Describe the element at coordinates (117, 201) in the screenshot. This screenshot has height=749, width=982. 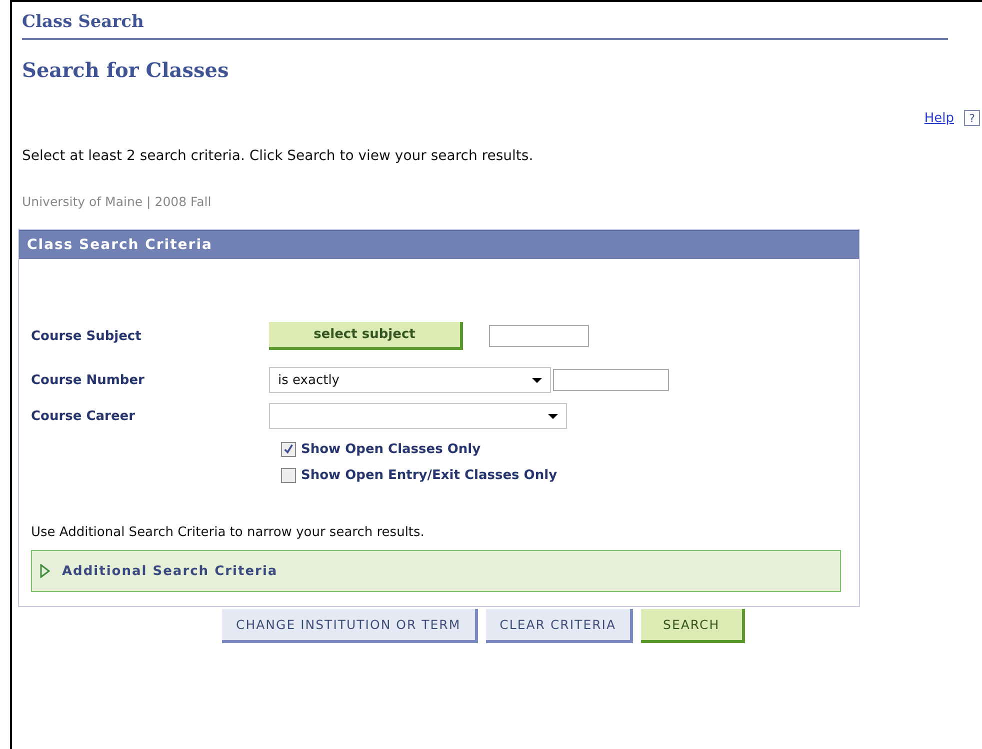
I see `term-text: University of Maine | 2008 Fall` at that location.